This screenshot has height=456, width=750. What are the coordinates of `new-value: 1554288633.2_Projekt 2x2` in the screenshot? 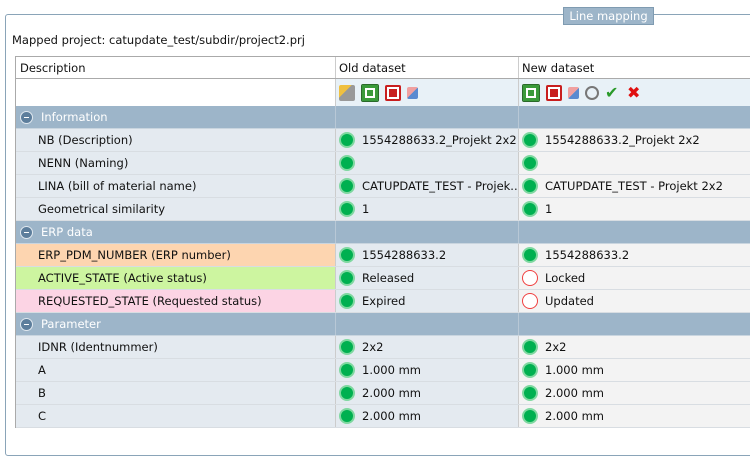 It's located at (622, 140).